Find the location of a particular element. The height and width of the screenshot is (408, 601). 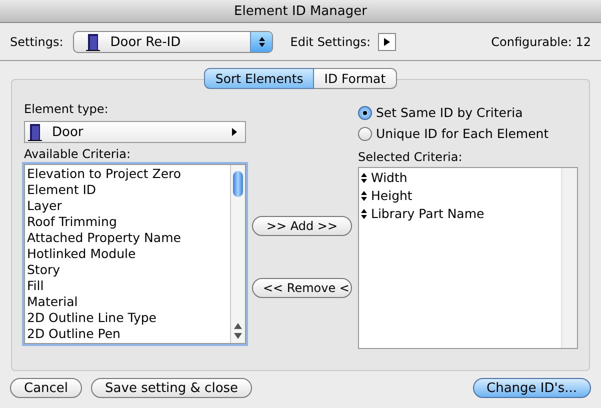

scroll-up-icon is located at coordinates (238, 326).